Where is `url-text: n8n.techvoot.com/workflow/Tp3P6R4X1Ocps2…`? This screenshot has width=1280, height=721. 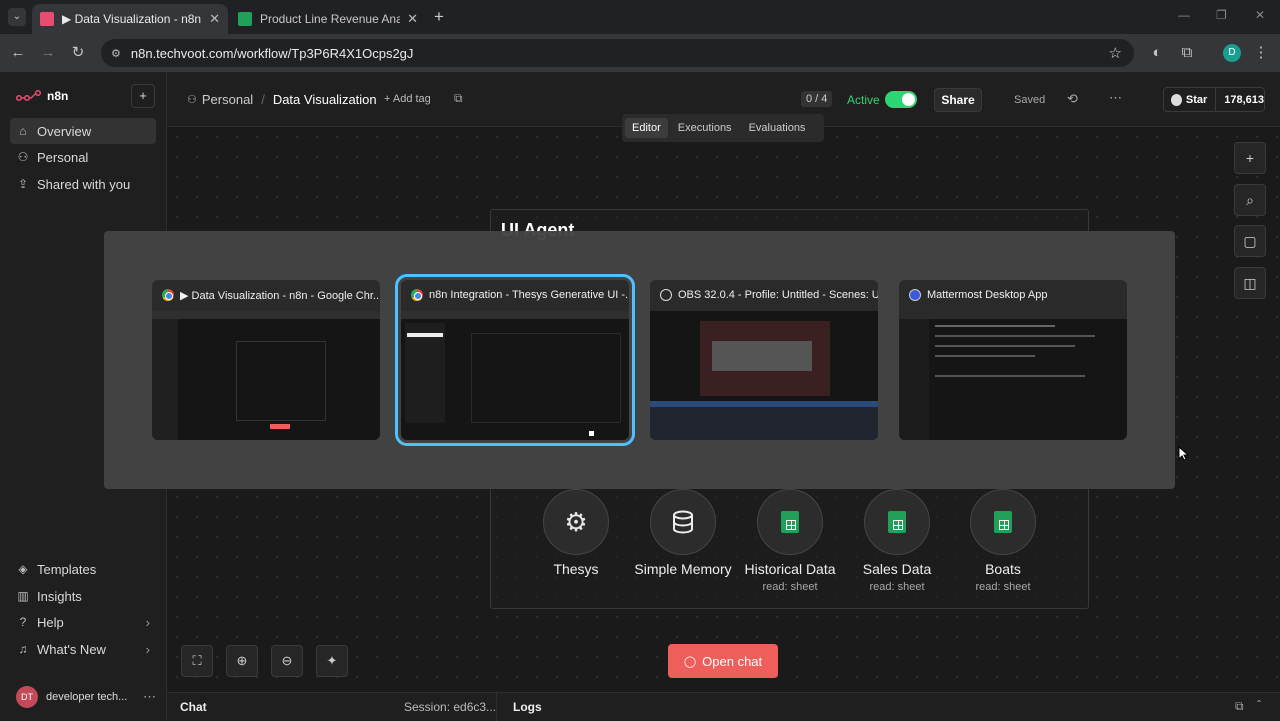
url-text: n8n.techvoot.com/workflow/Tp3P6R4X1Ocps2… is located at coordinates (272, 53).